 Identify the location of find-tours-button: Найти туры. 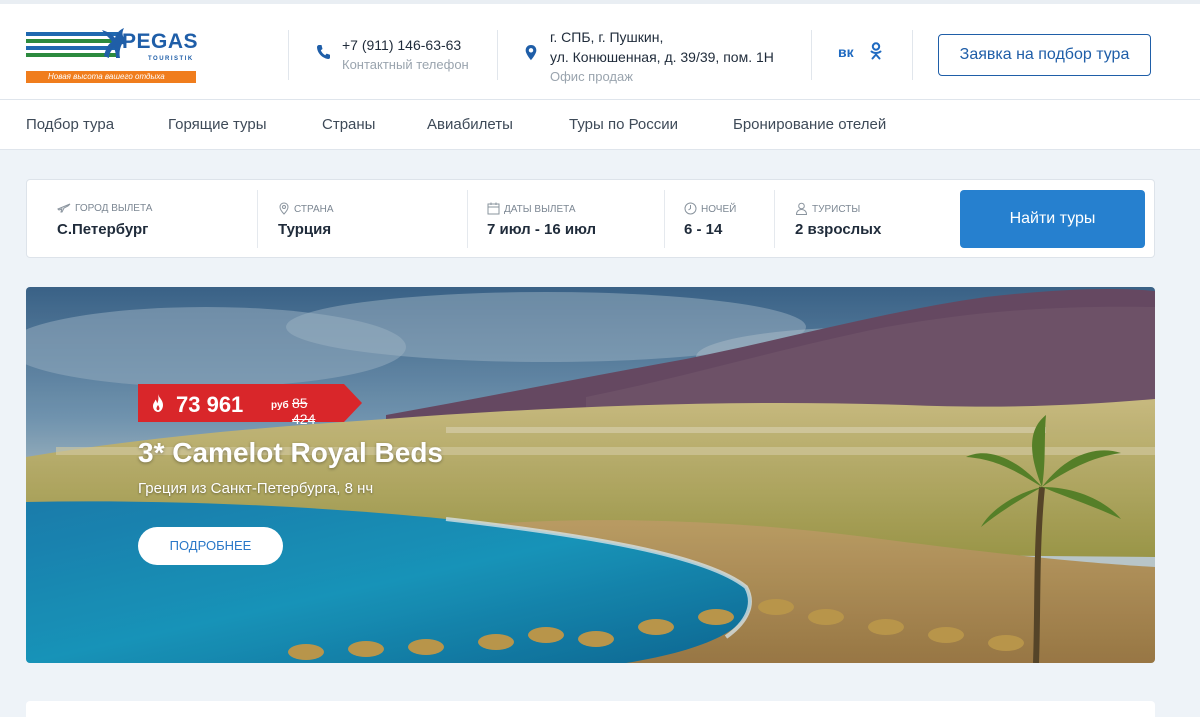
(1052, 219).